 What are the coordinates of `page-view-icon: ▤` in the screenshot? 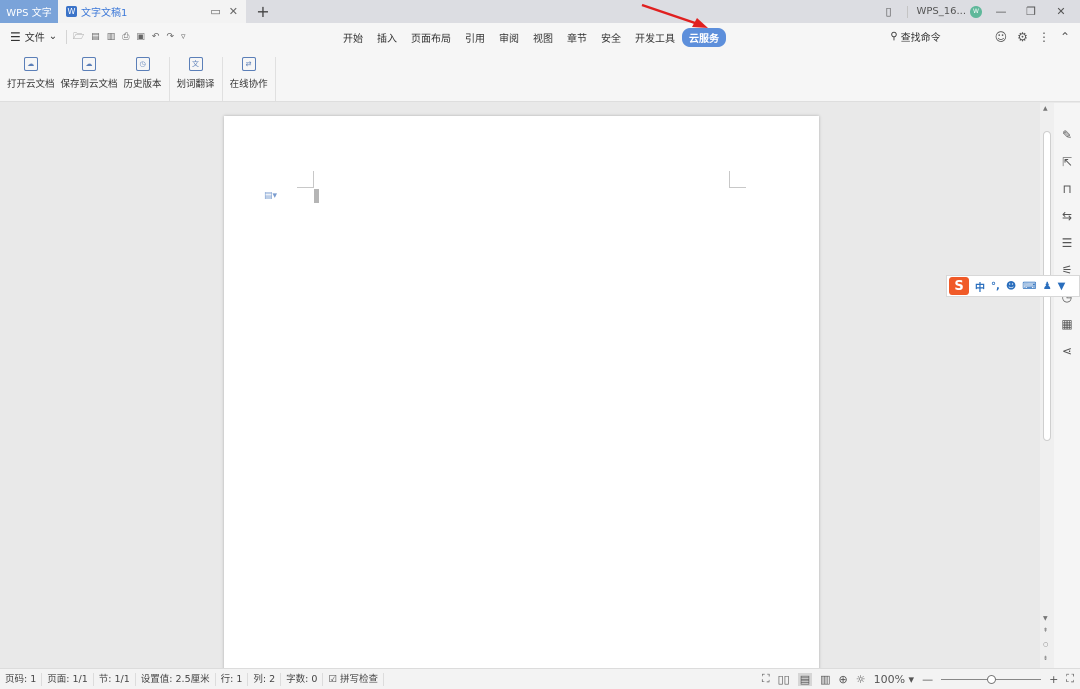 It's located at (805, 679).